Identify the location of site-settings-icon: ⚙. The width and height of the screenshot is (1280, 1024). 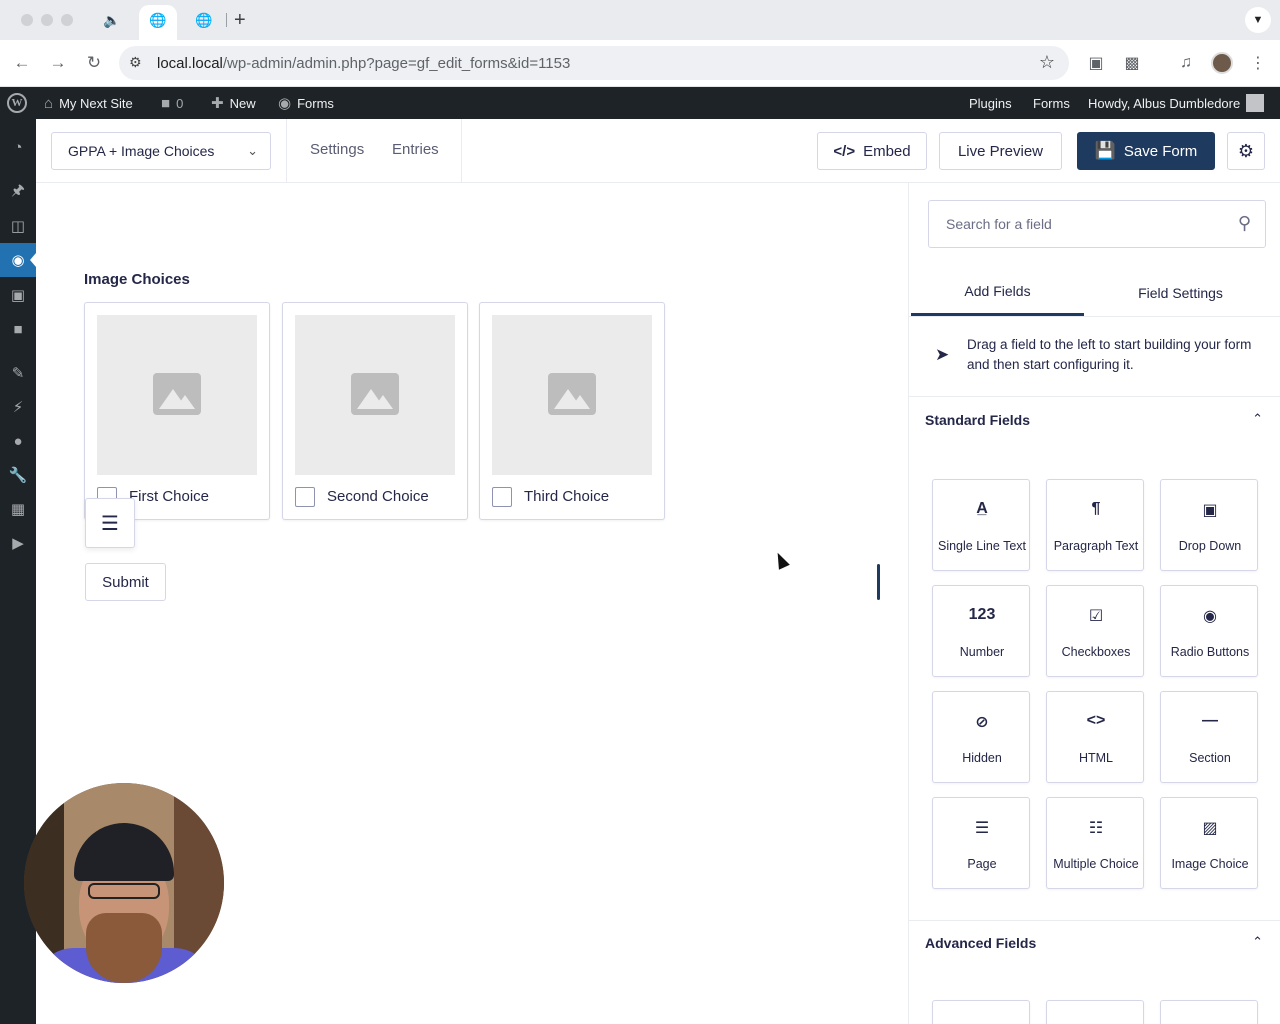
(135, 62).